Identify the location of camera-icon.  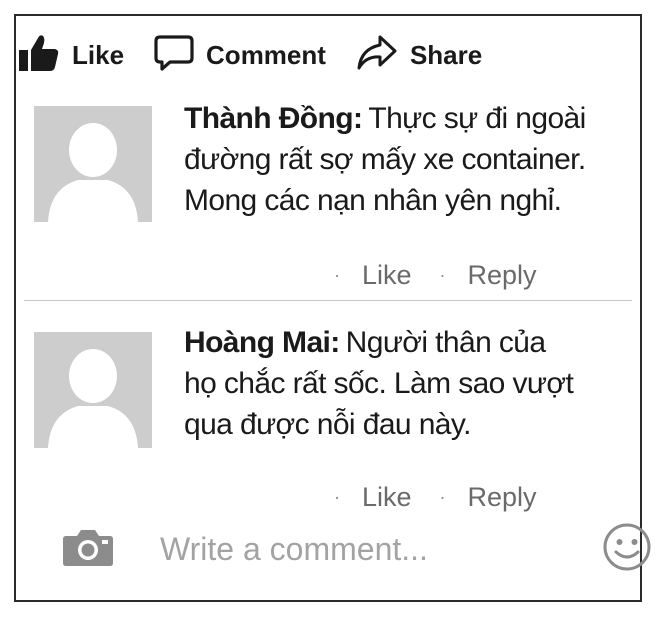
(88, 549).